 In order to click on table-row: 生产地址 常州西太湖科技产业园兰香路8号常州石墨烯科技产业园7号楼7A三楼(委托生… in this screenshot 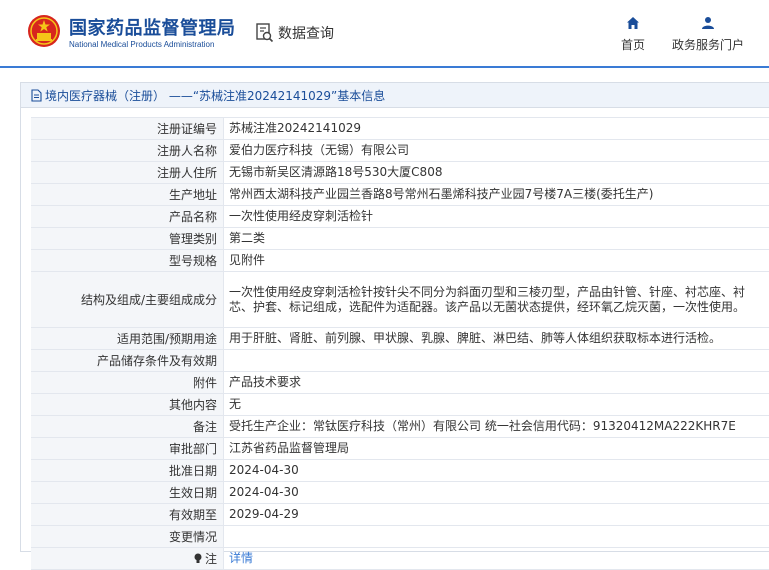, I will do `click(400, 195)`.